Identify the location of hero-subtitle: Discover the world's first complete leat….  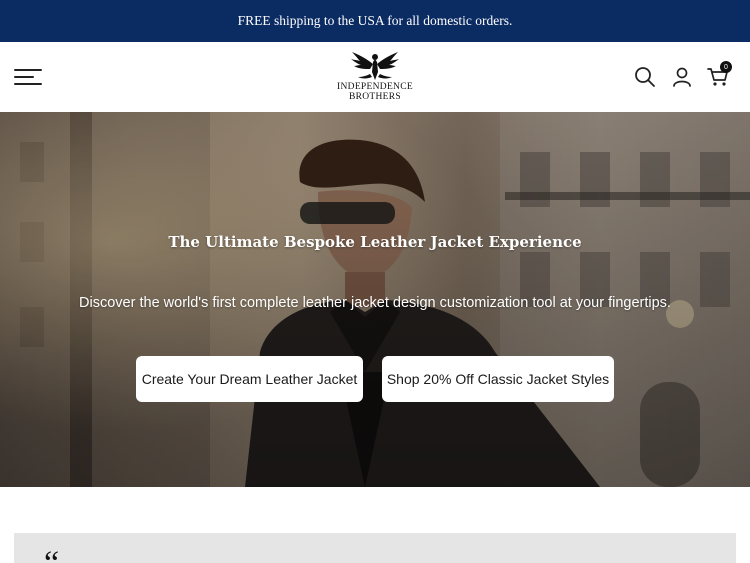
(375, 303).